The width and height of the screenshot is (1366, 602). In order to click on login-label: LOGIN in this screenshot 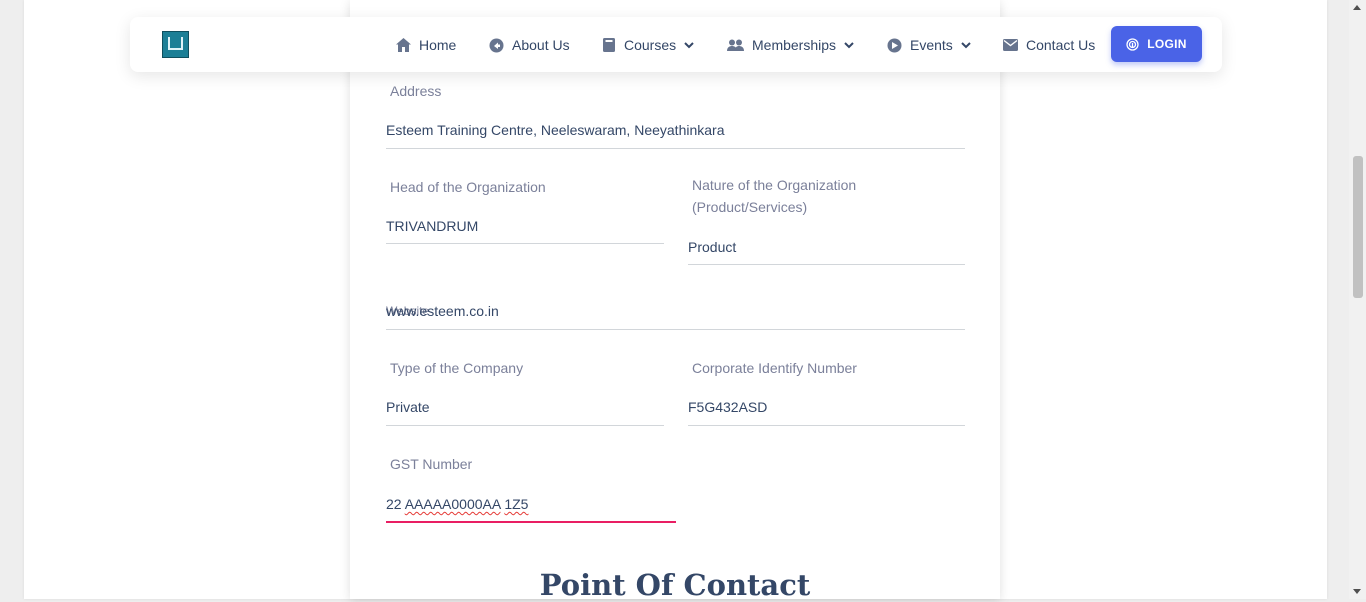, I will do `click(1167, 44)`.